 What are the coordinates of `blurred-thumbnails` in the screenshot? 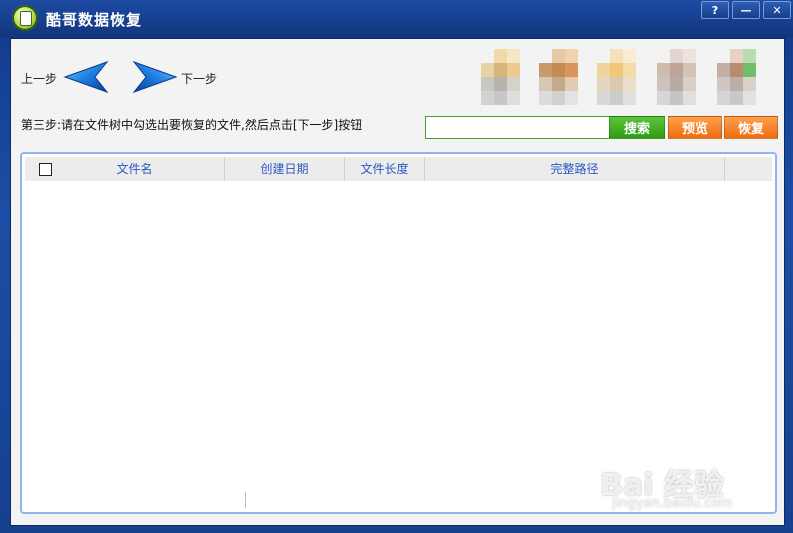 It's located at (631, 77).